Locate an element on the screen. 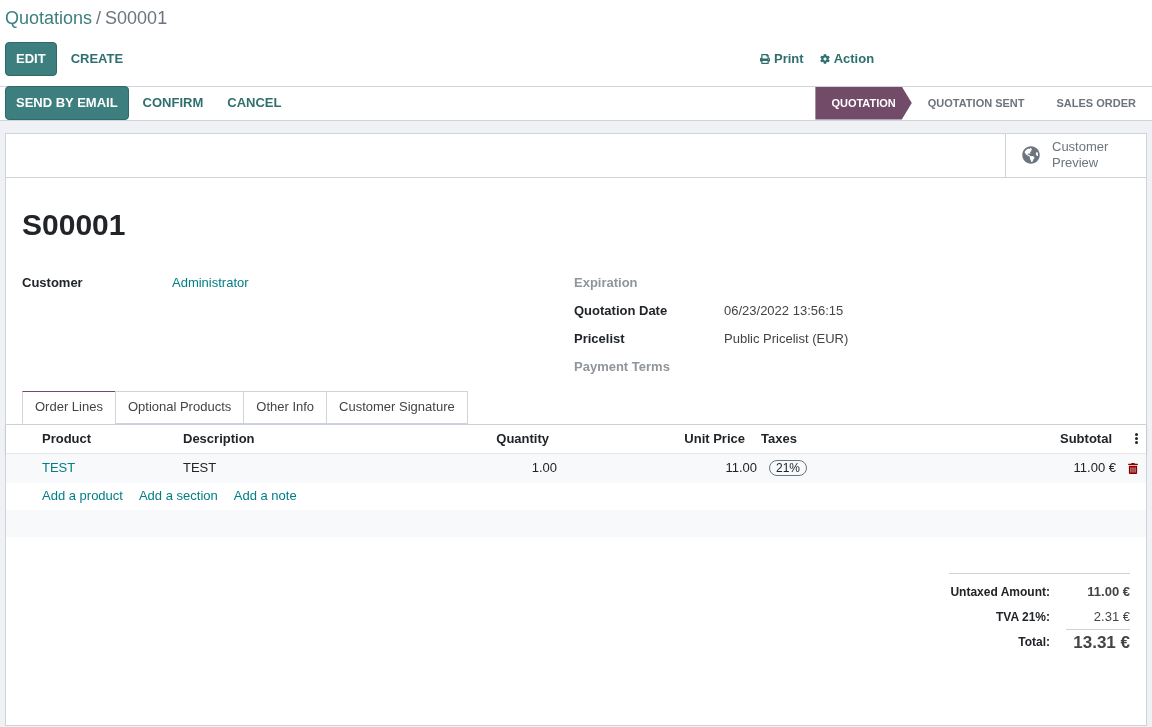 Image resolution: width=1152 pixels, height=727 pixels. column-header: Product is located at coordinates (67, 438).